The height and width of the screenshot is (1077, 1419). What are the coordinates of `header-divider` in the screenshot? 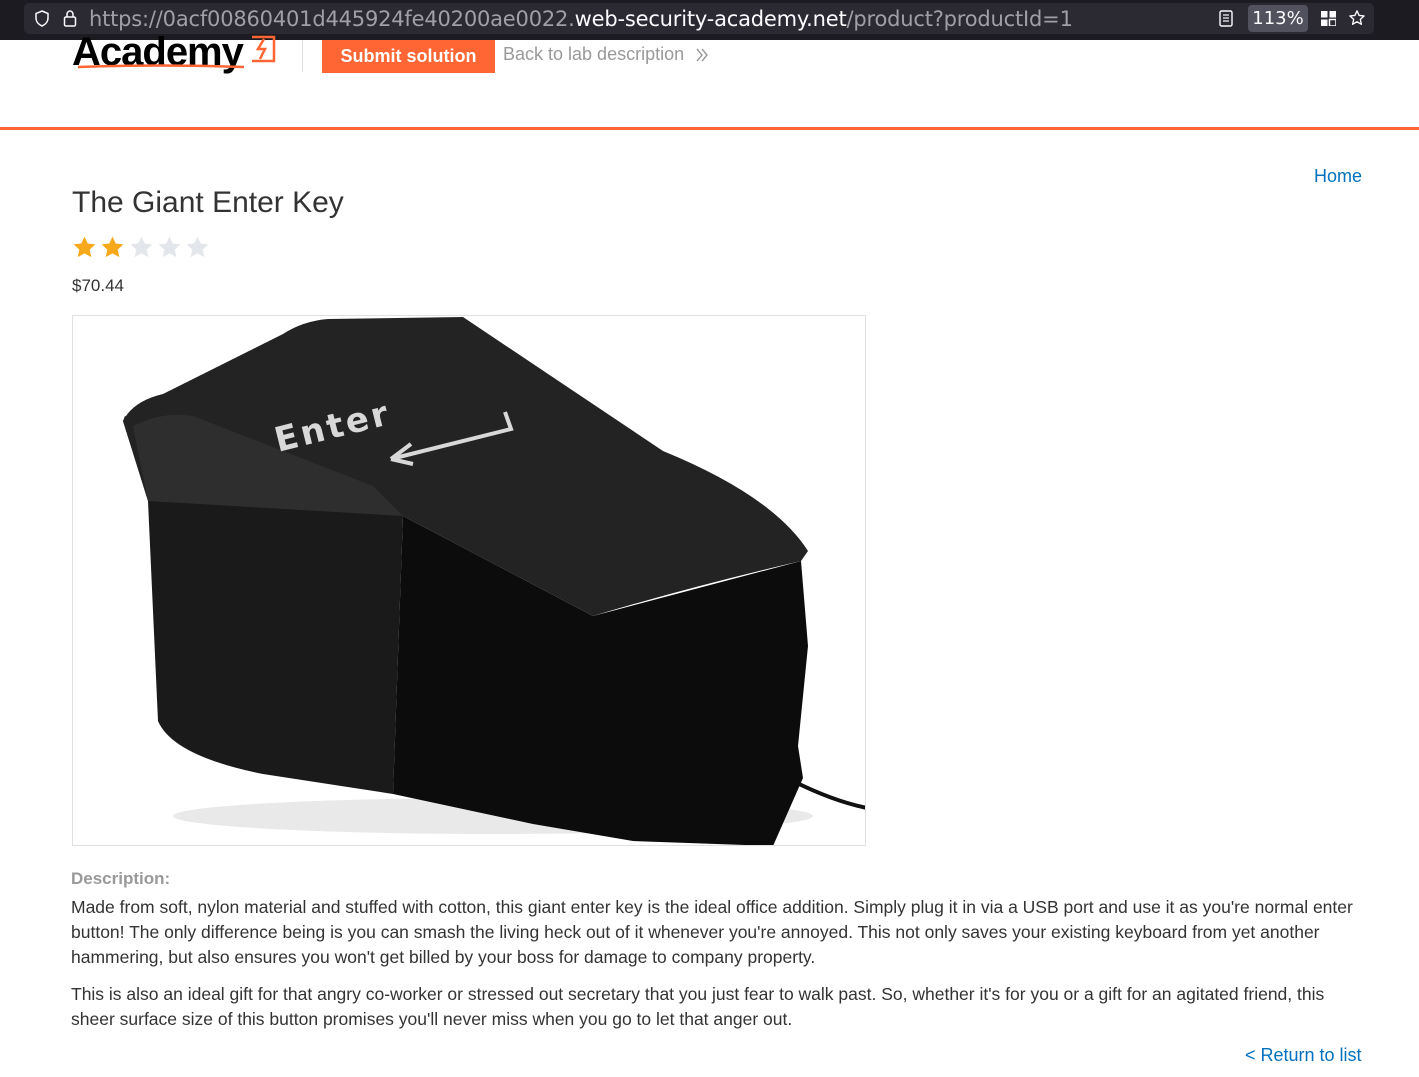 It's located at (302, 56).